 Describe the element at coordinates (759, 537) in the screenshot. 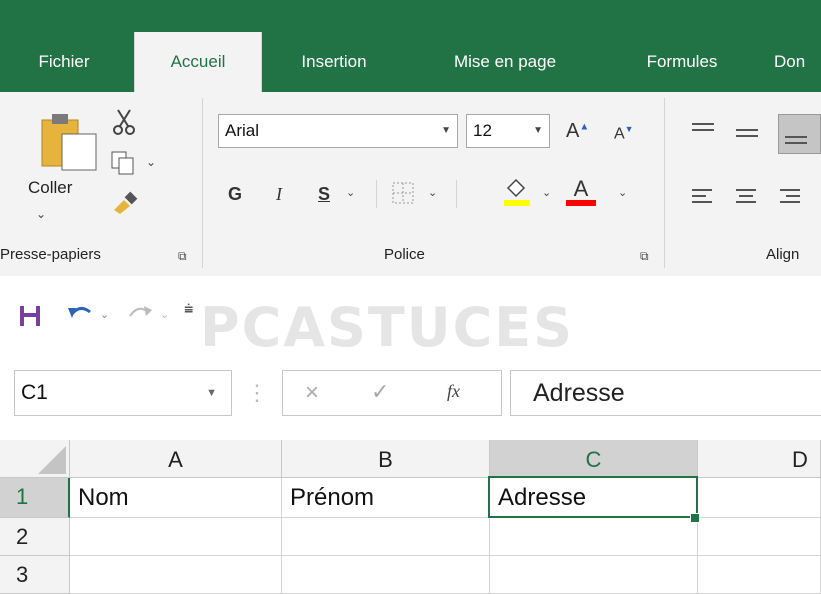

I see `cell-d2` at that location.